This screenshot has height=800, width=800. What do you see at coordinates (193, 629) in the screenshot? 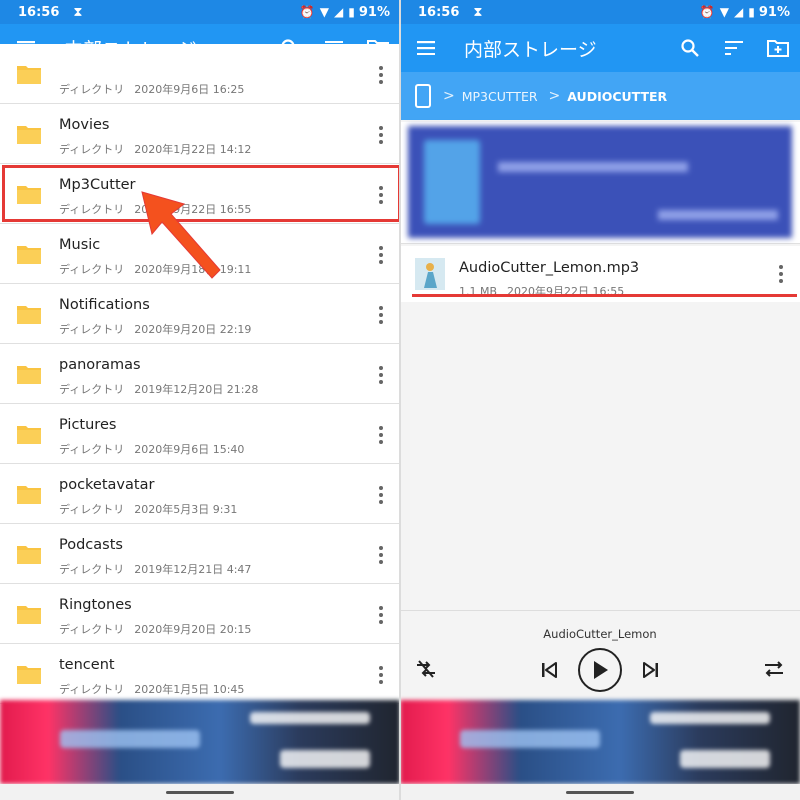
I see `folder-date: 2020年9月20日 20:15` at bounding box center [193, 629].